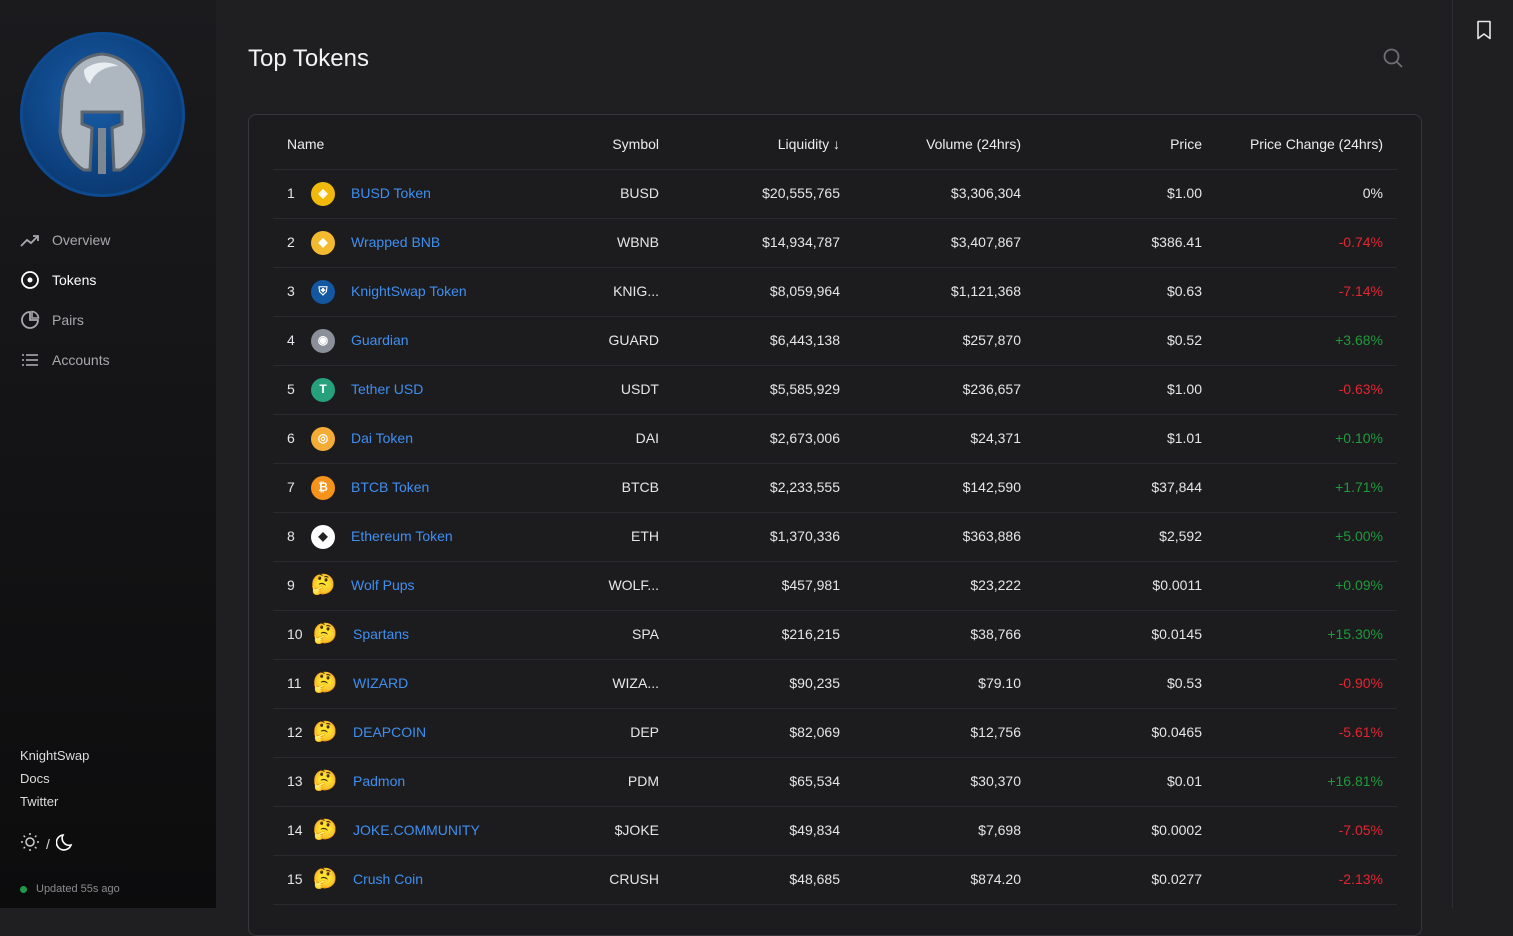  I want to click on sidebar-item-overview: Overview, so click(115, 240).